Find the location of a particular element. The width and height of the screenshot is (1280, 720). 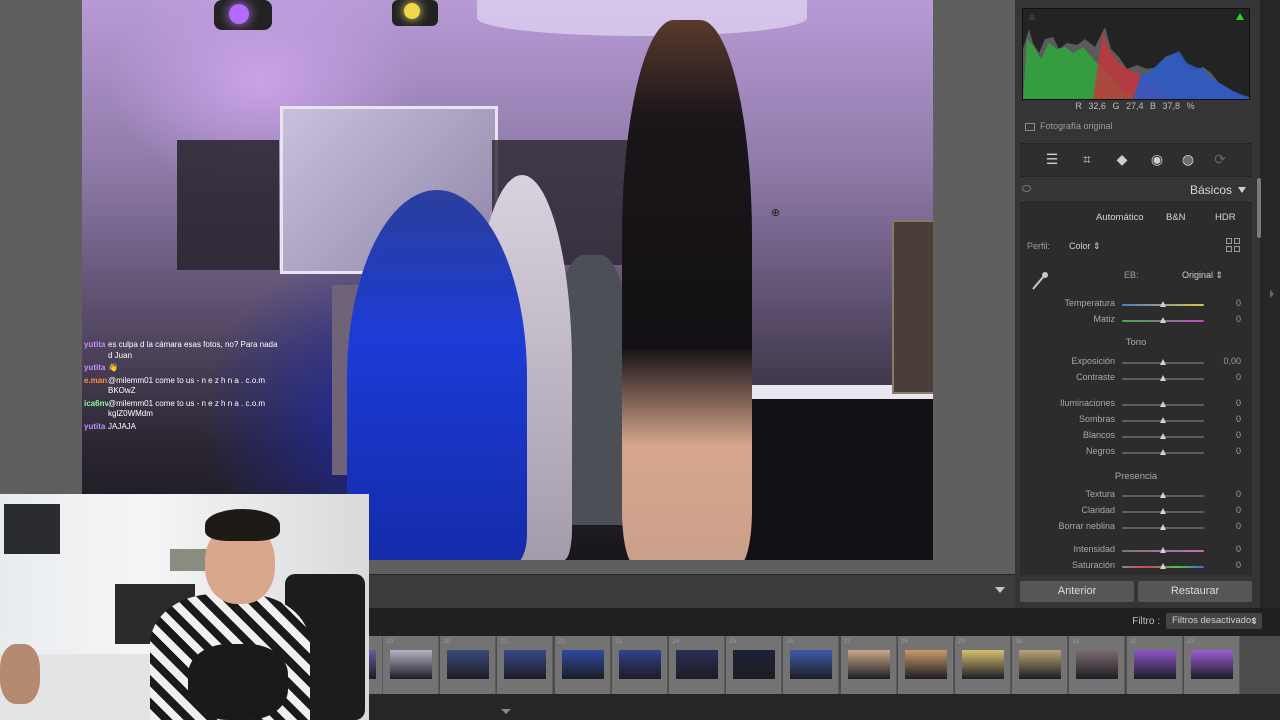

slider-row: Textura 0 is located at coordinates (1136, 496).